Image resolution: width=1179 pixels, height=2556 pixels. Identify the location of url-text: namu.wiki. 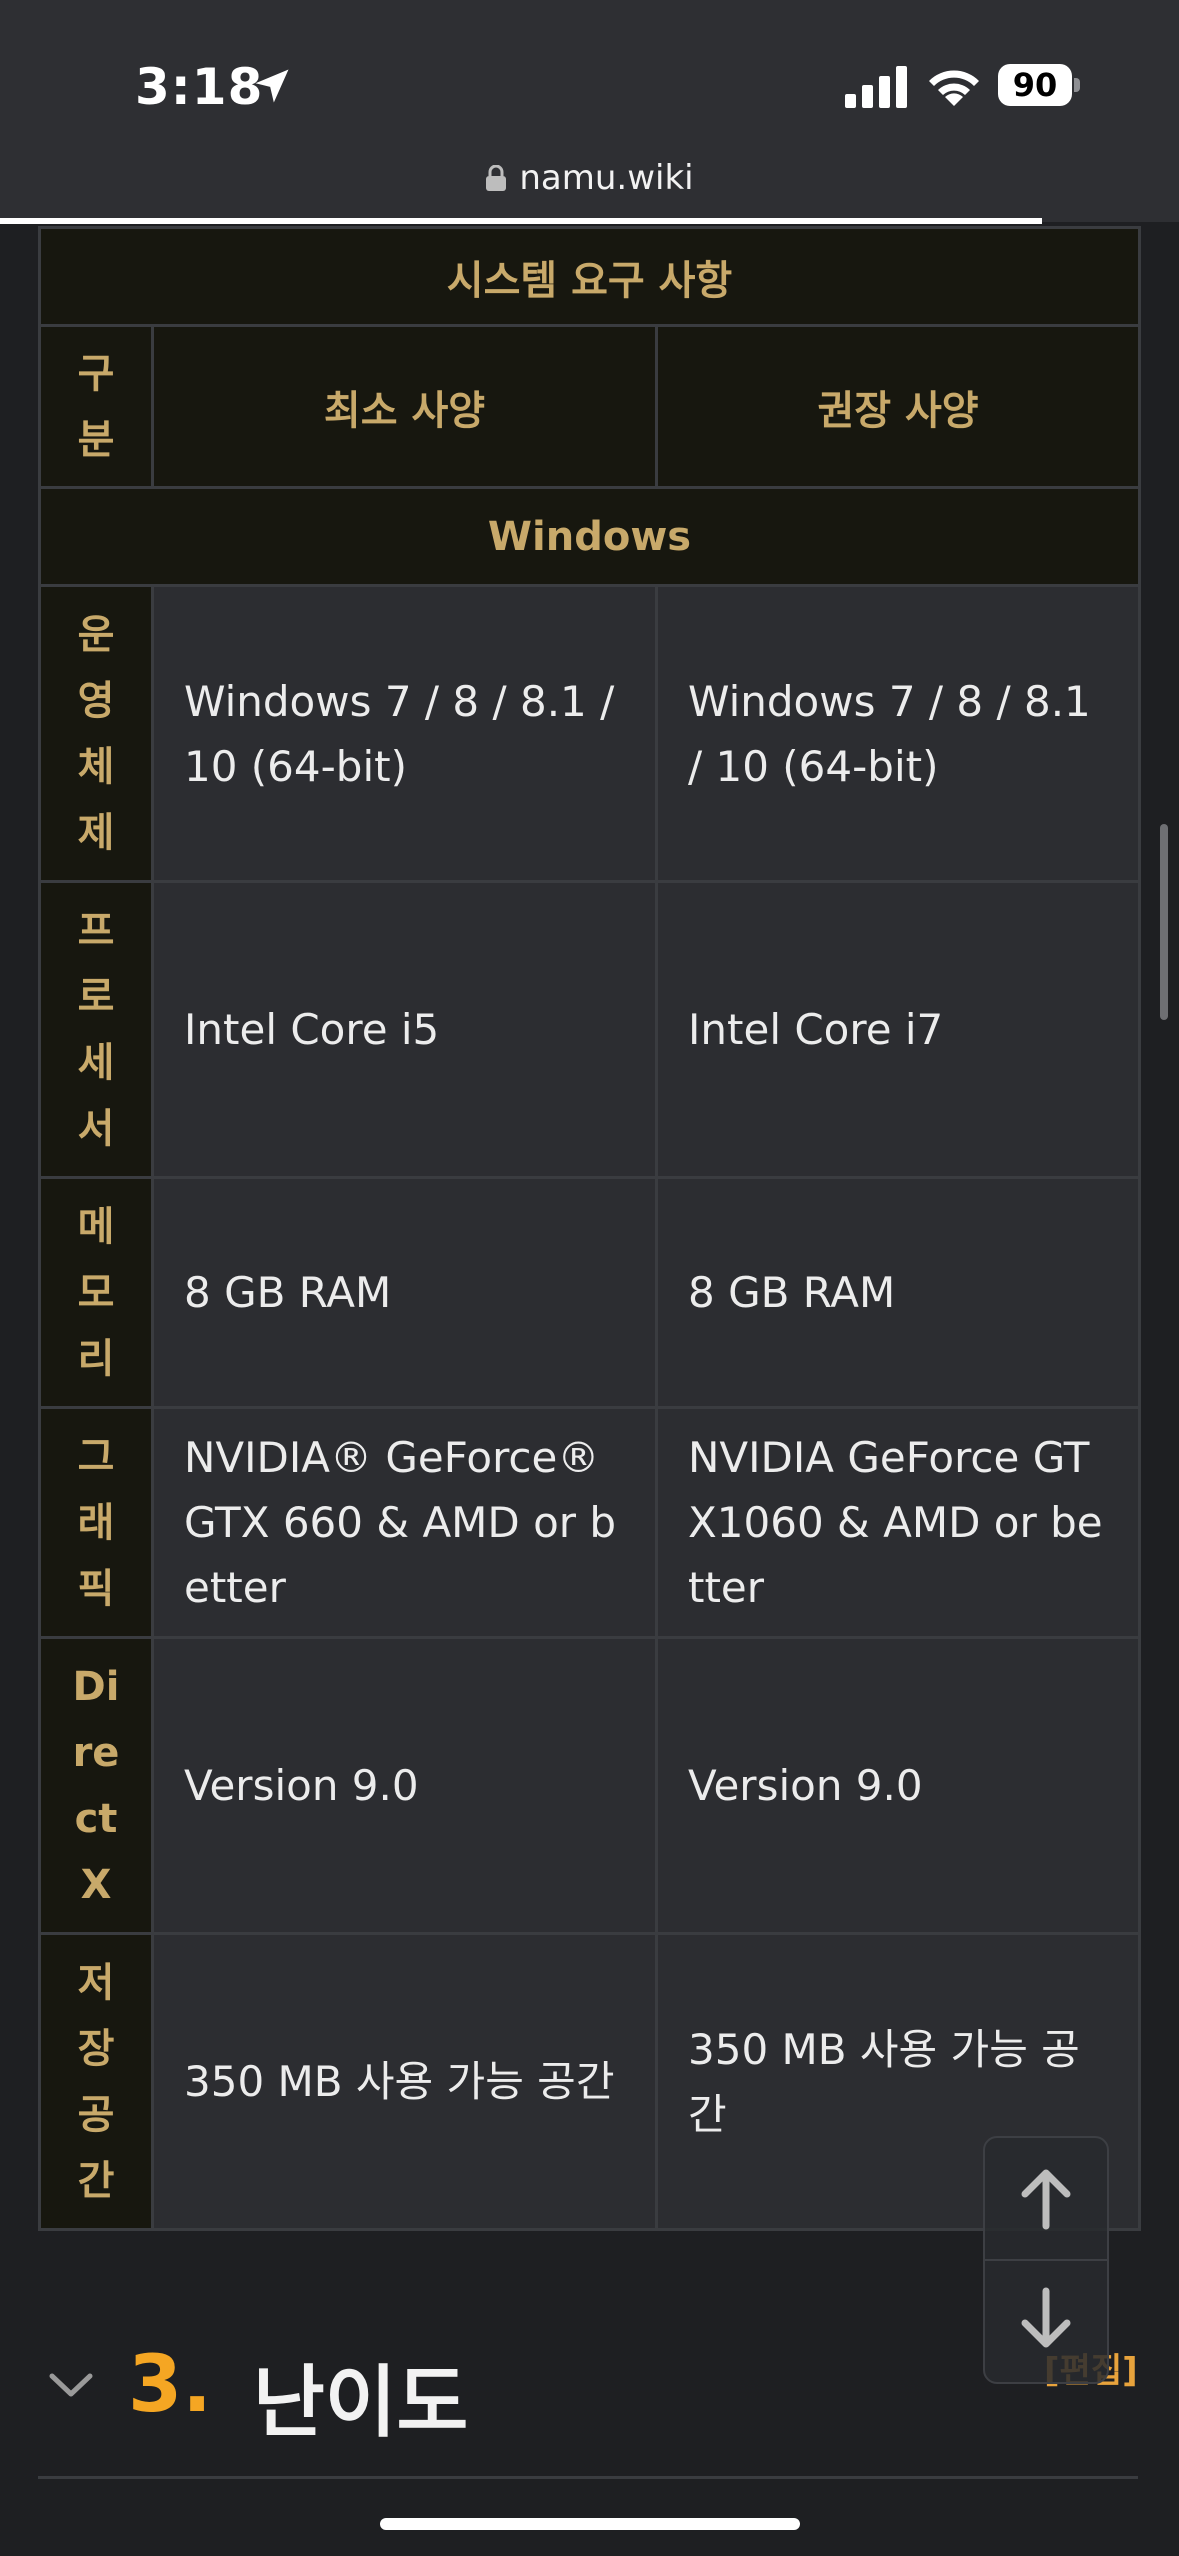
(606, 178).